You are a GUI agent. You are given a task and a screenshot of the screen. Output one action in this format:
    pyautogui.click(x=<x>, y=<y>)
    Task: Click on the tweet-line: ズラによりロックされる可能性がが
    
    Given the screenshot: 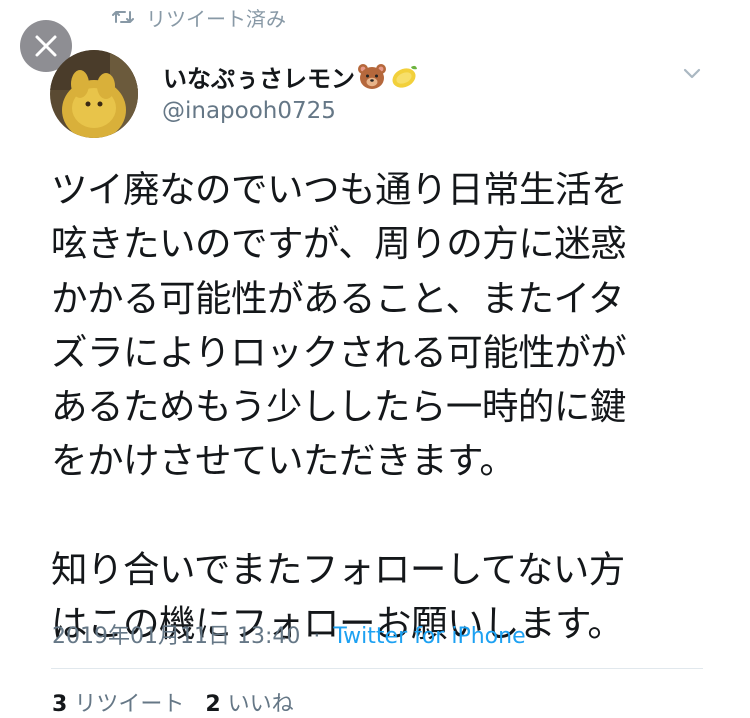 What is the action you would take?
    pyautogui.click(x=339, y=352)
    